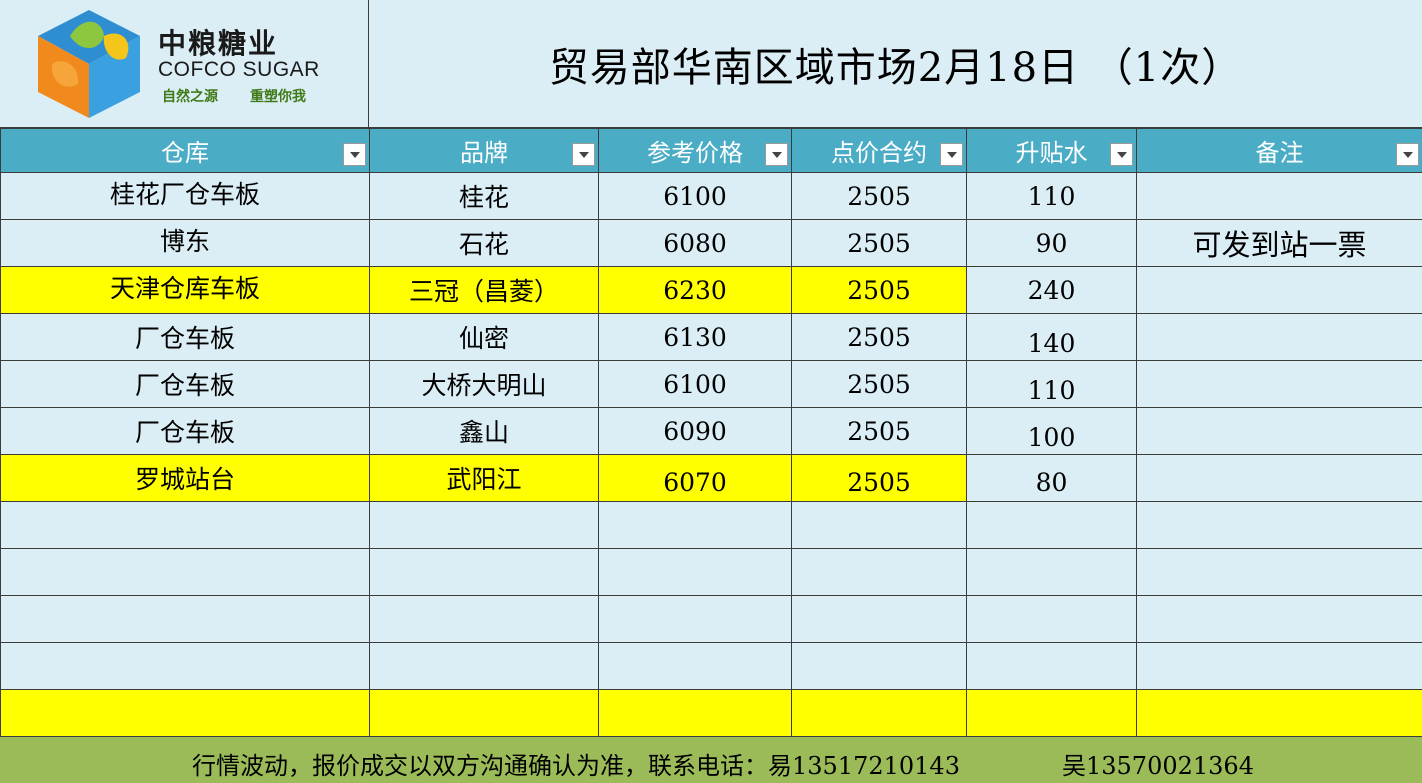 The height and width of the screenshot is (783, 1422). What do you see at coordinates (576, 766) in the screenshot?
I see `footer-contact-text: 行情波动，报价成交以双方沟通确认为准，联系电话：易13517210143` at bounding box center [576, 766].